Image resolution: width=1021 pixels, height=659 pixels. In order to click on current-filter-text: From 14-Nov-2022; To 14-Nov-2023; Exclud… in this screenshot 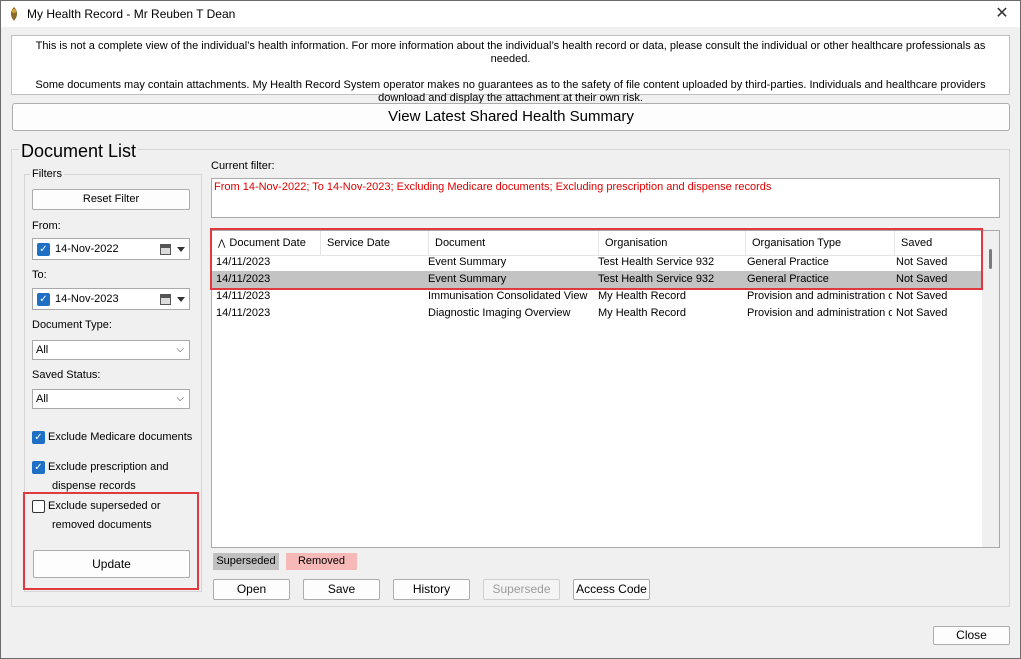, I will do `click(493, 187)`.